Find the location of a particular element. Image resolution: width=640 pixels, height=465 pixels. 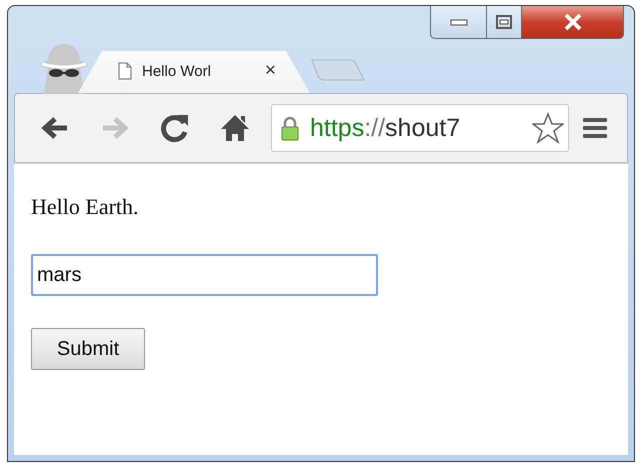

maximize-icon is located at coordinates (504, 22).